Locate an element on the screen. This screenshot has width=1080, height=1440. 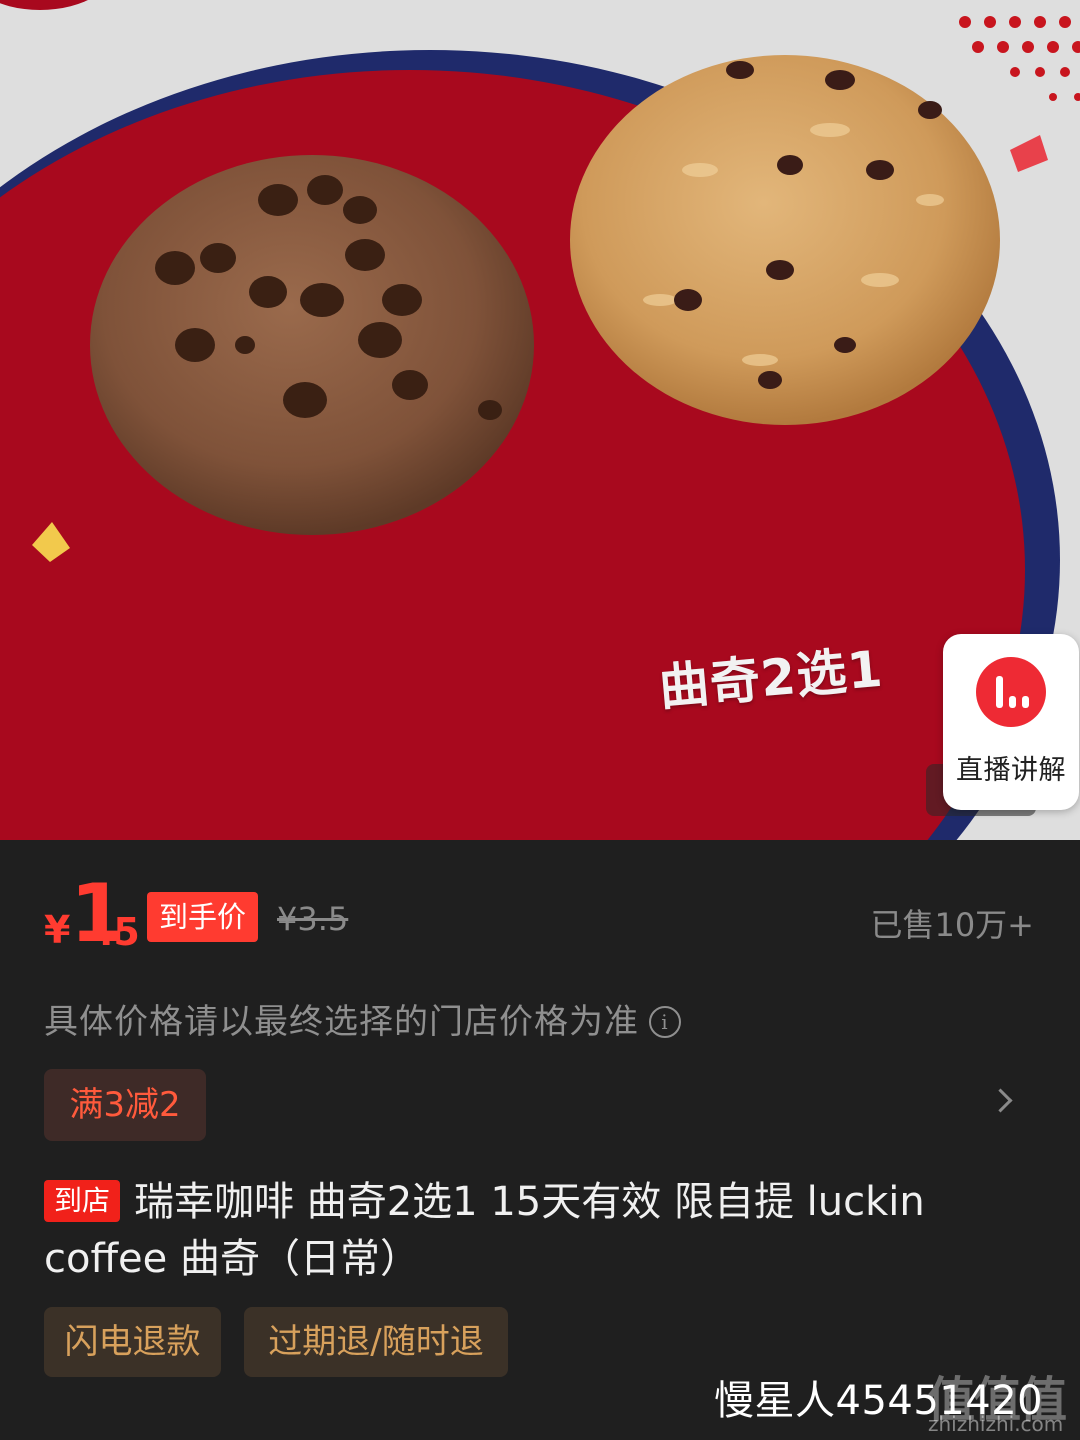
promotion-badge: 满3减2 is located at coordinates (125, 1105).